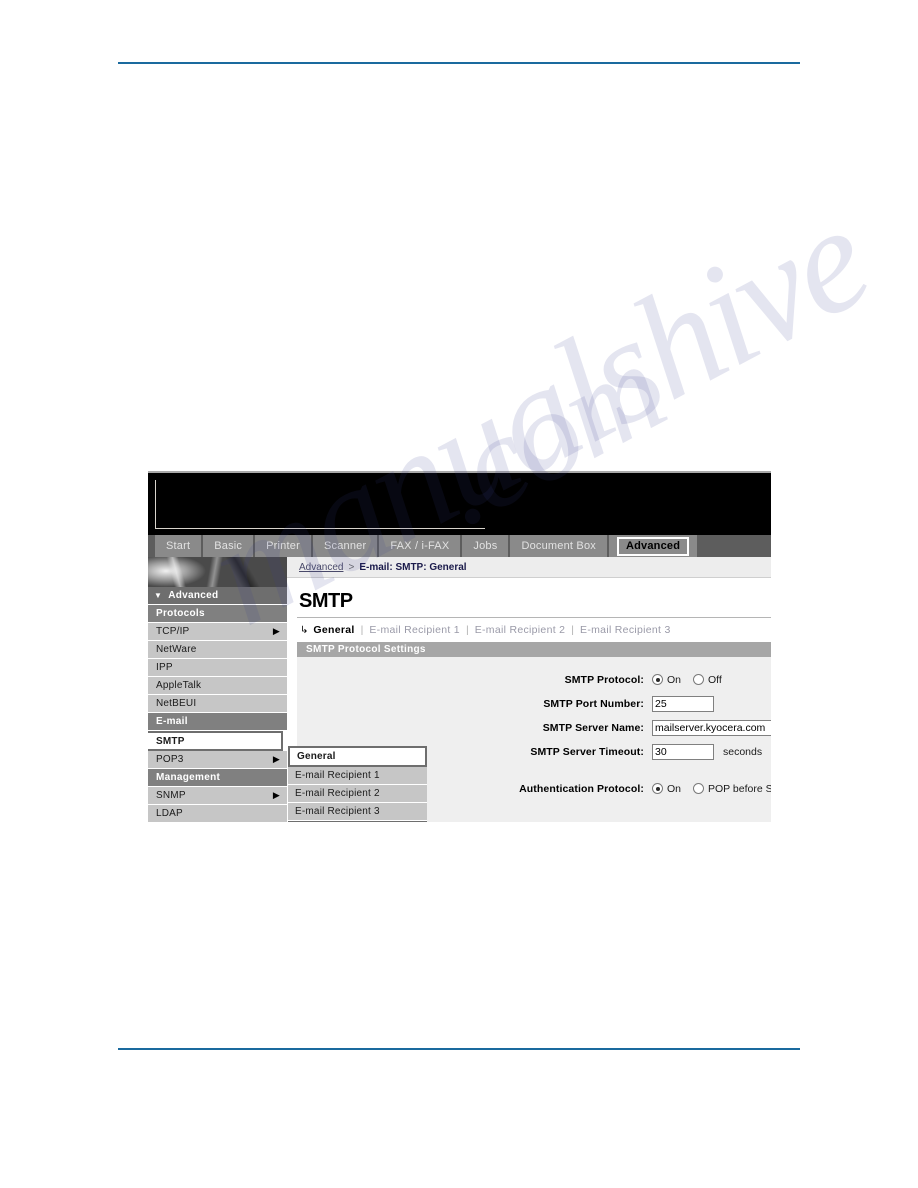 This screenshot has width=918, height=1188. I want to click on authentication-protocol-radio-pop-before-smtp: POP before S, so click(732, 789).